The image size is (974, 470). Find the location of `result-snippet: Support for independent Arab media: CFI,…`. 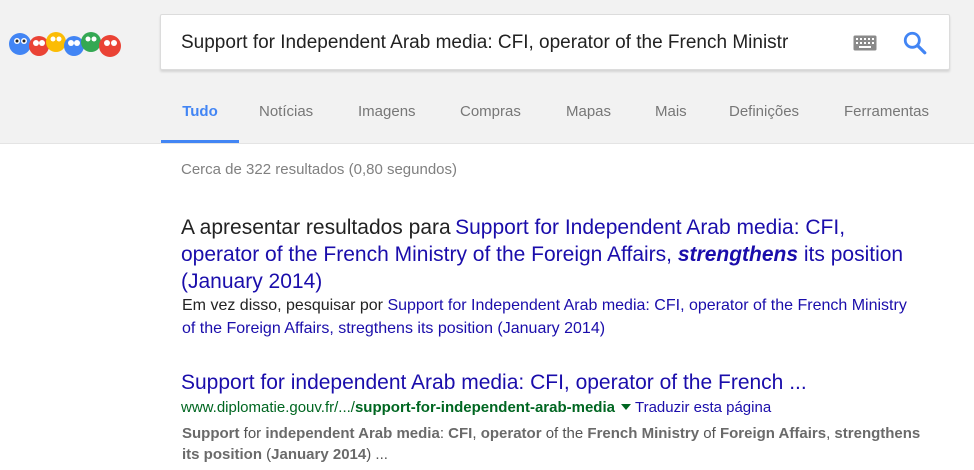

result-snippet: Support for independent Arab media: CFI,… is located at coordinates (552, 444).